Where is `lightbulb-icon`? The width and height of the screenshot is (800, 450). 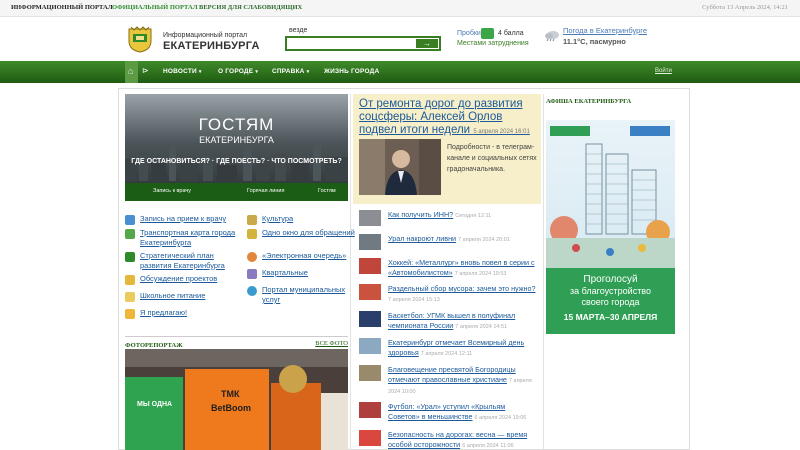 lightbulb-icon is located at coordinates (130, 314).